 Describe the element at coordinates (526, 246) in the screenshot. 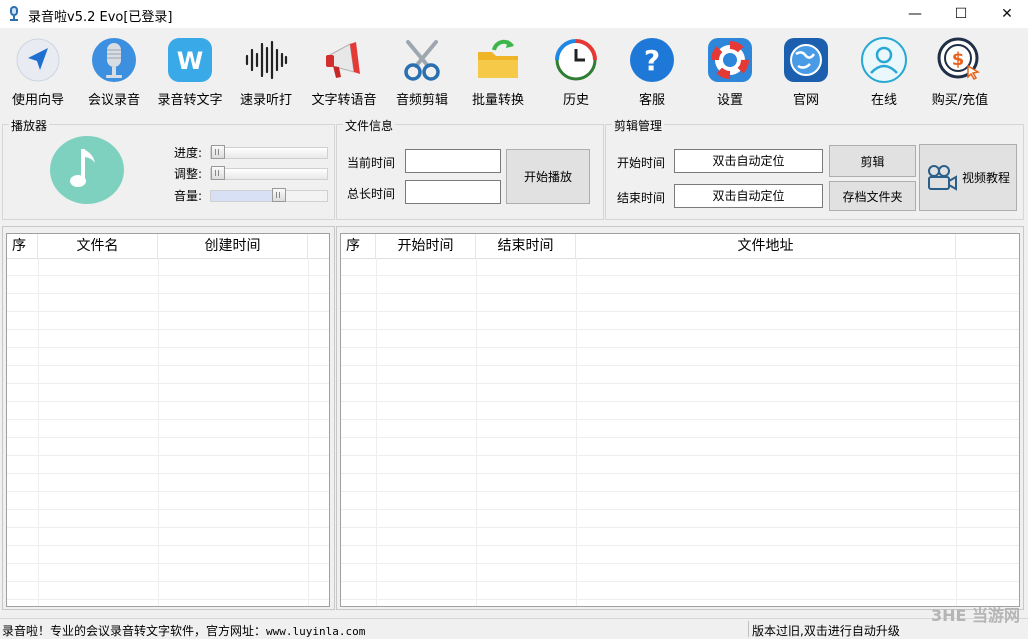

I see `clip-col-end: 结束时间` at that location.